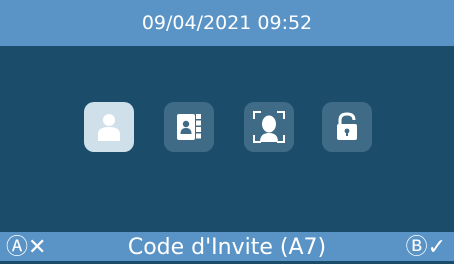  I want to click on footer-bar: Ⓐ✕ Code d'Invite (A7) Ⓑ✓, so click(227, 246).